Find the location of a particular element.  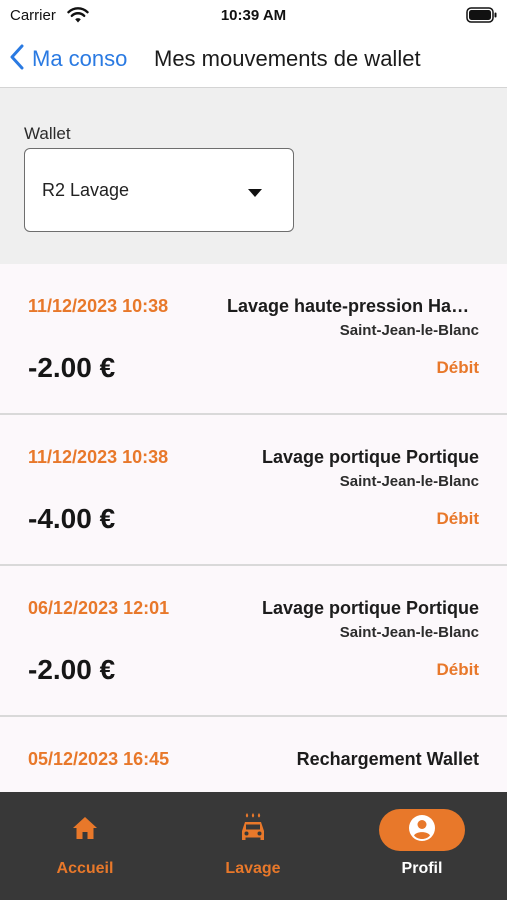

bottom-tab-bar: Accueil Lavage Profil is located at coordinates (253, 846).